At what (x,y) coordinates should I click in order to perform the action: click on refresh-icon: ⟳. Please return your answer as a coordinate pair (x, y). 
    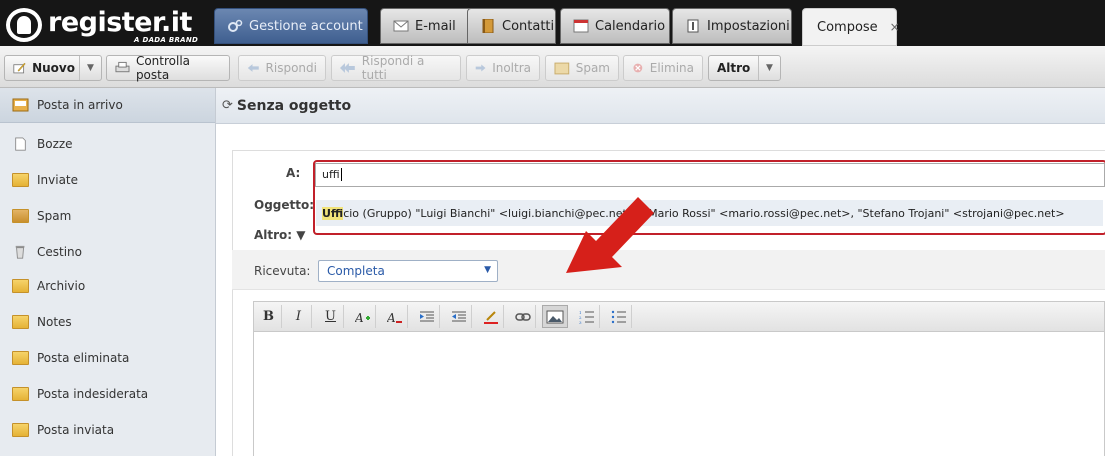
    Looking at the image, I should click on (227, 105).